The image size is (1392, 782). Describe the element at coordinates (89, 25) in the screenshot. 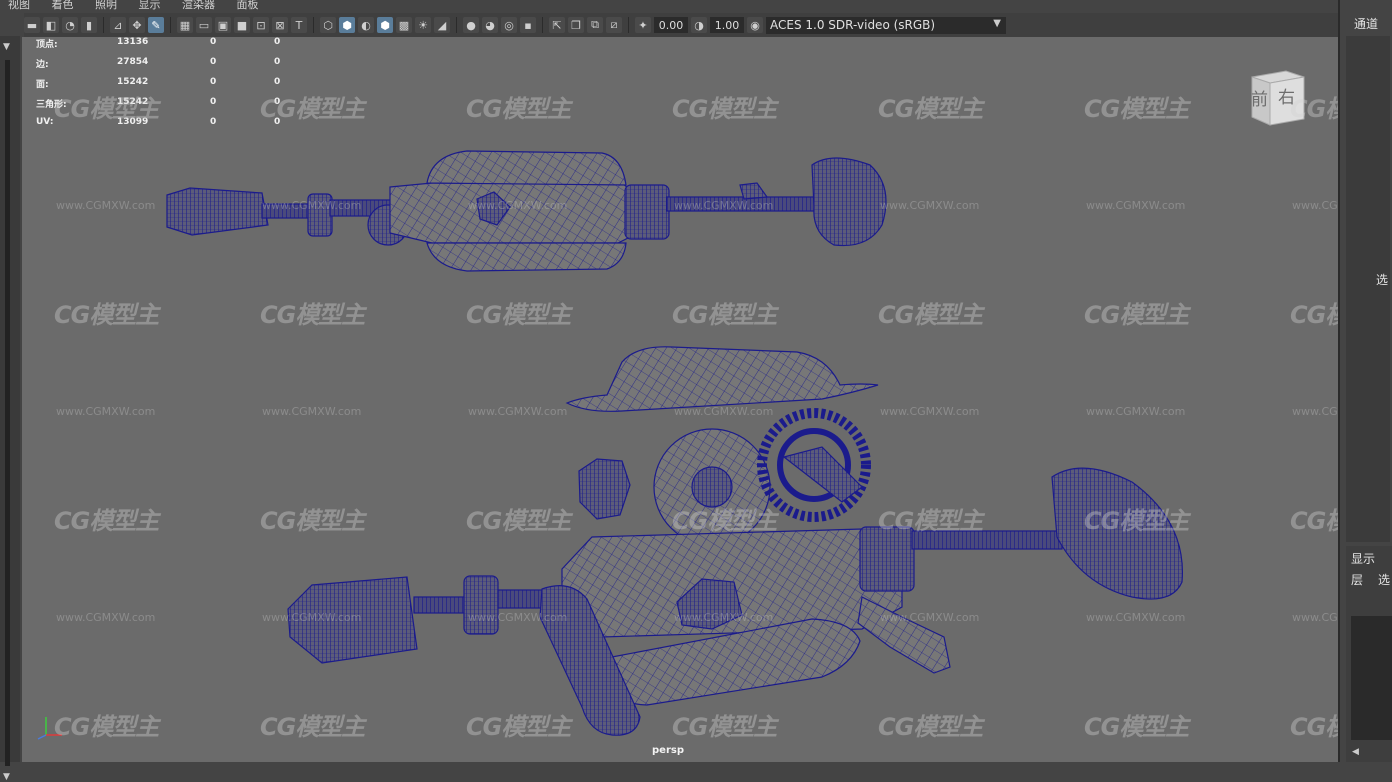

I see `bookmark-icon: ▮` at that location.